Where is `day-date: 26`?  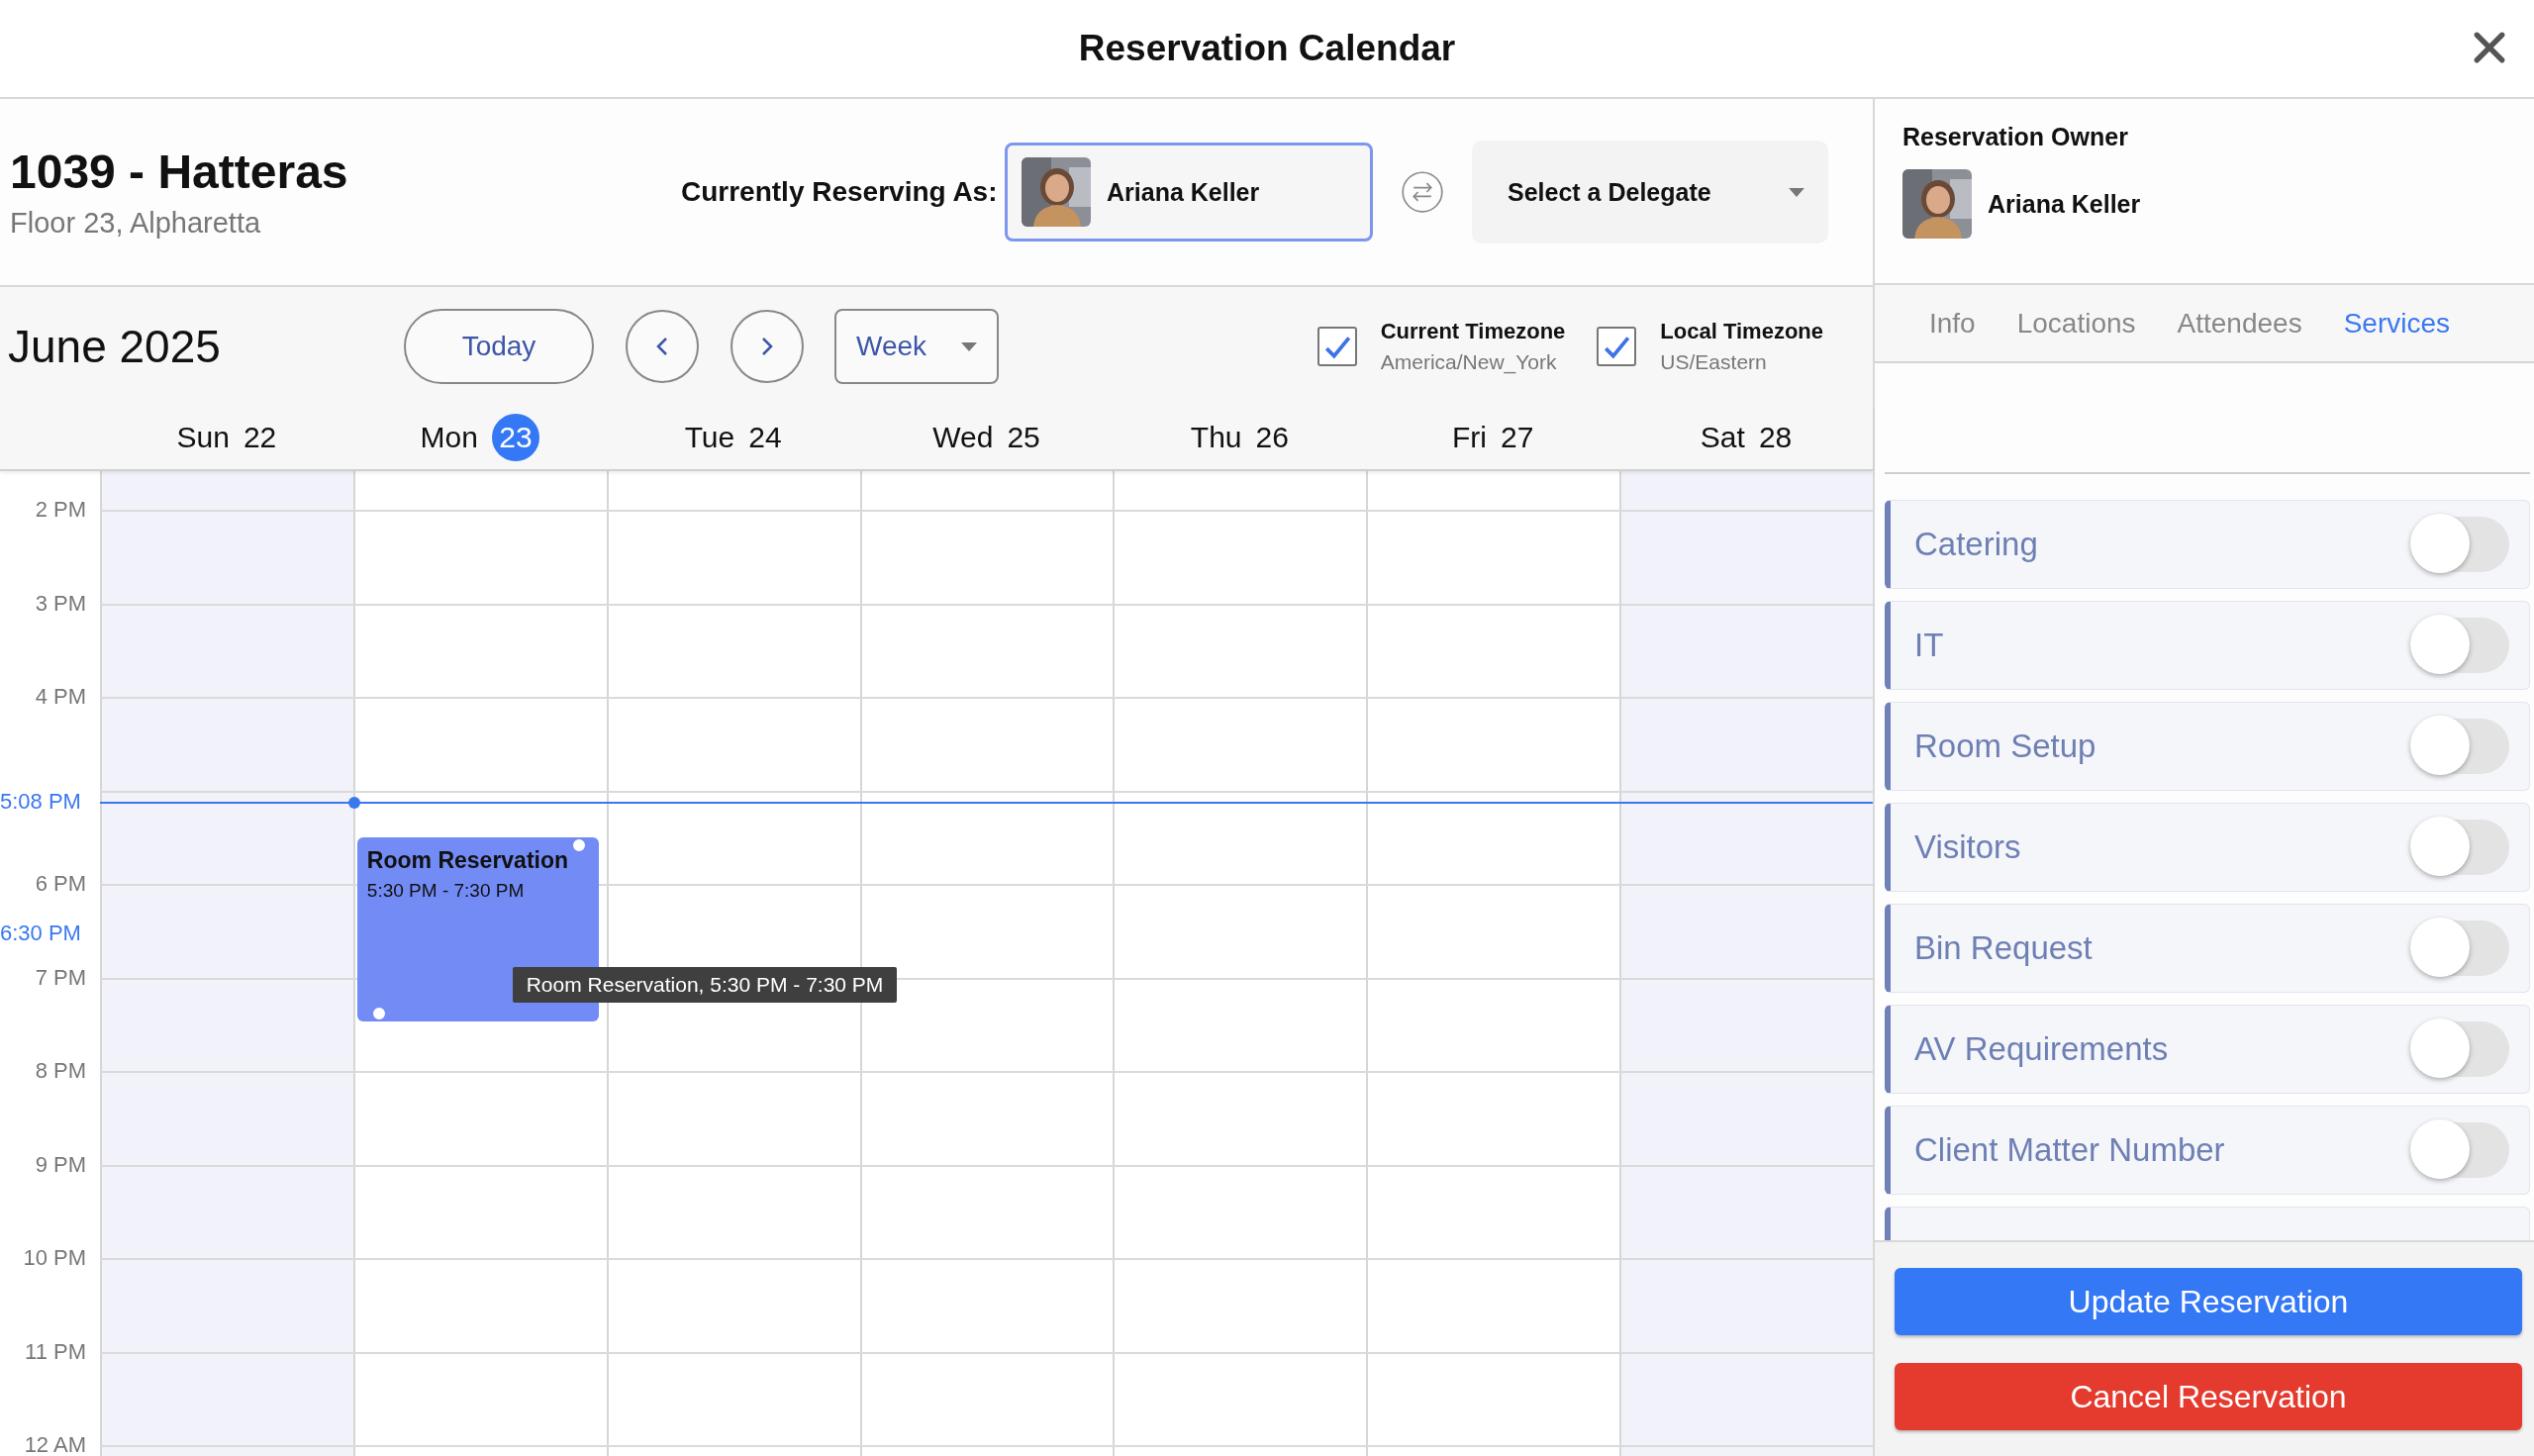
day-date: 26 is located at coordinates (1272, 438).